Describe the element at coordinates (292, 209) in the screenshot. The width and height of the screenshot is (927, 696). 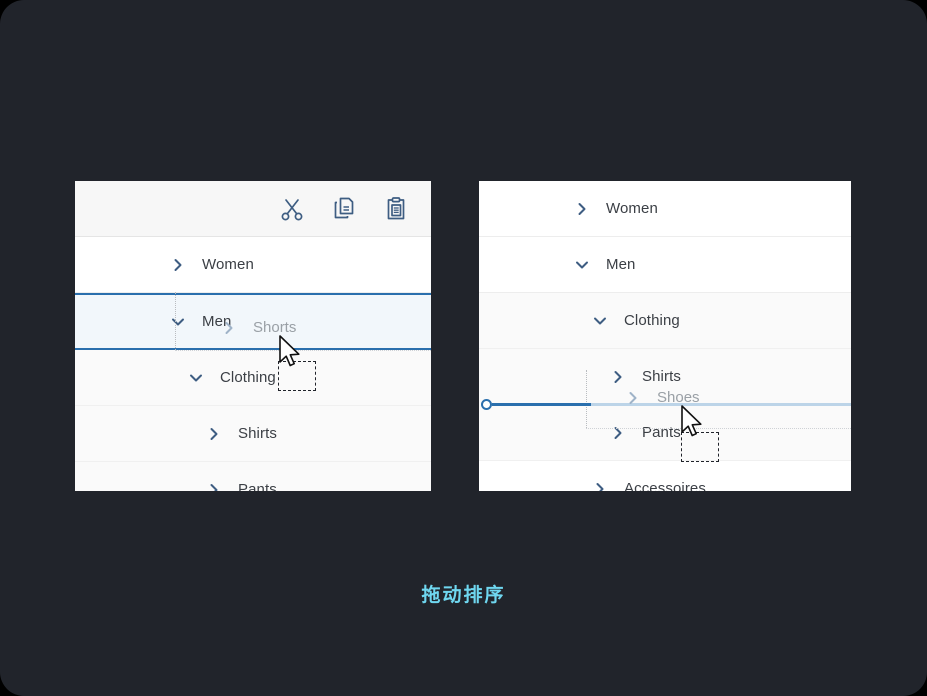
I see `cut-icon` at that location.